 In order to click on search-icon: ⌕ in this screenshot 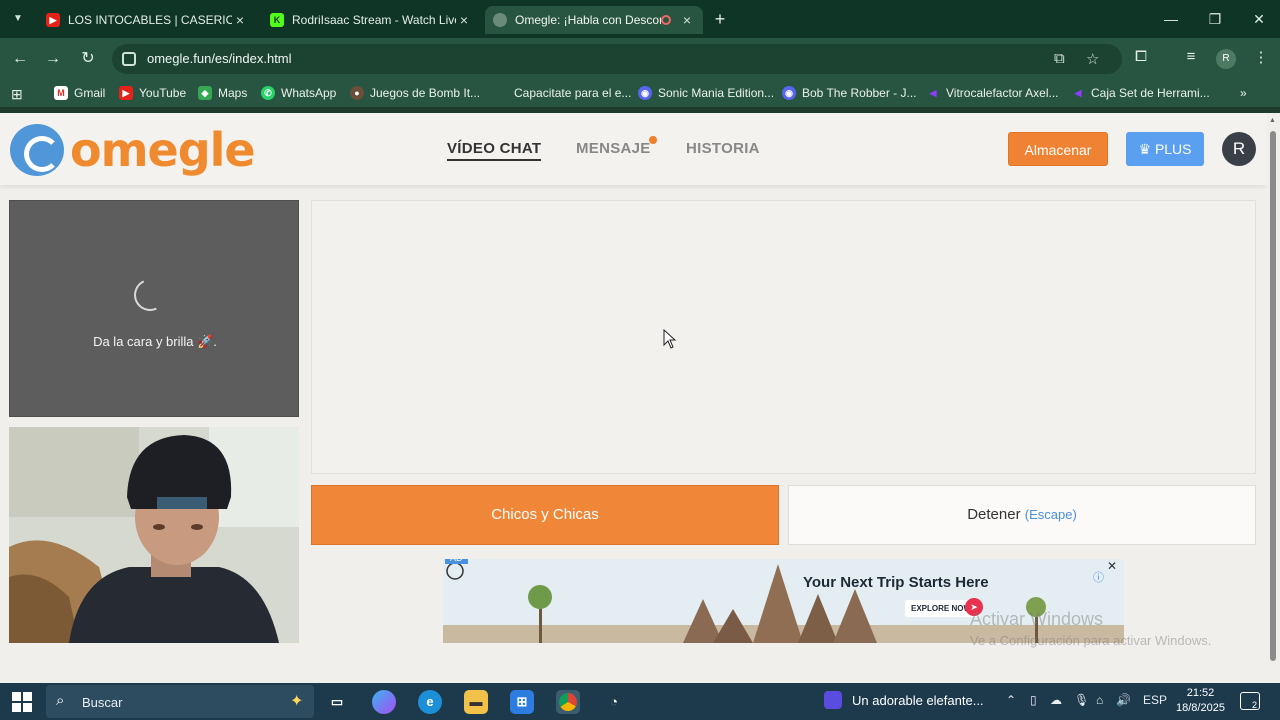, I will do `click(60, 700)`.